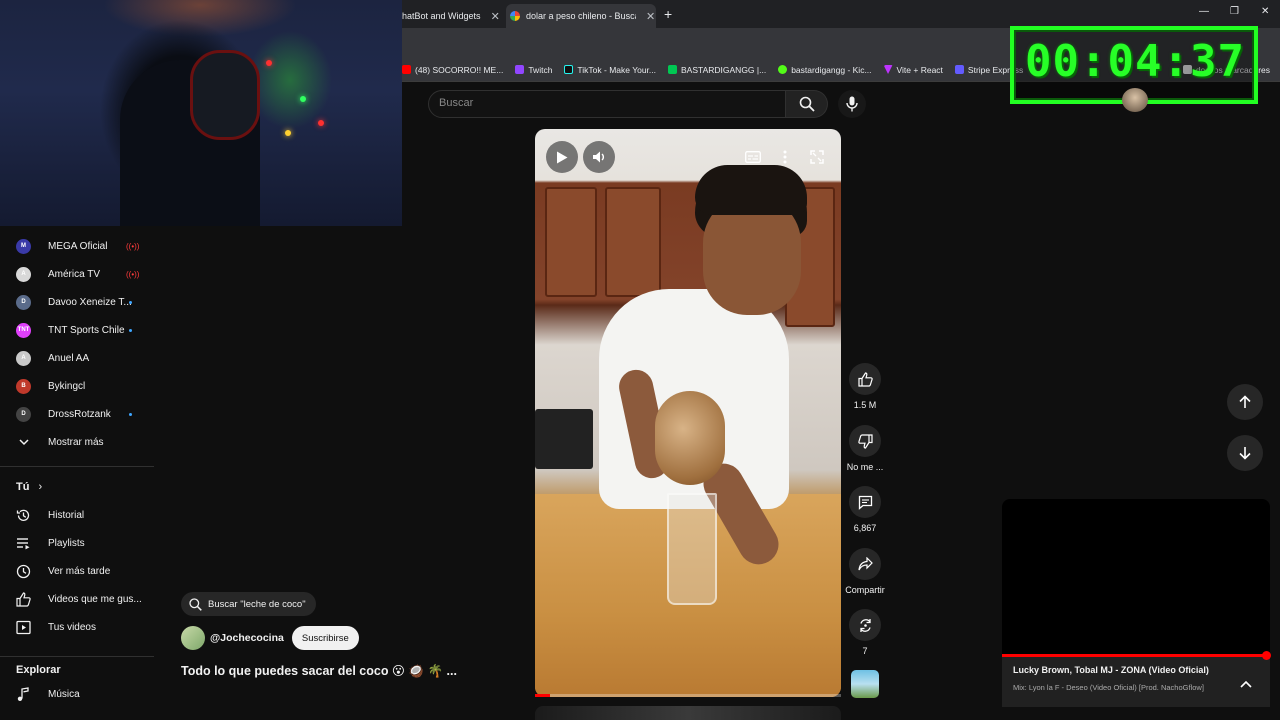 This screenshot has height=720, width=1280. I want to click on sidebar-item-playlists: Playlists, so click(77, 543).